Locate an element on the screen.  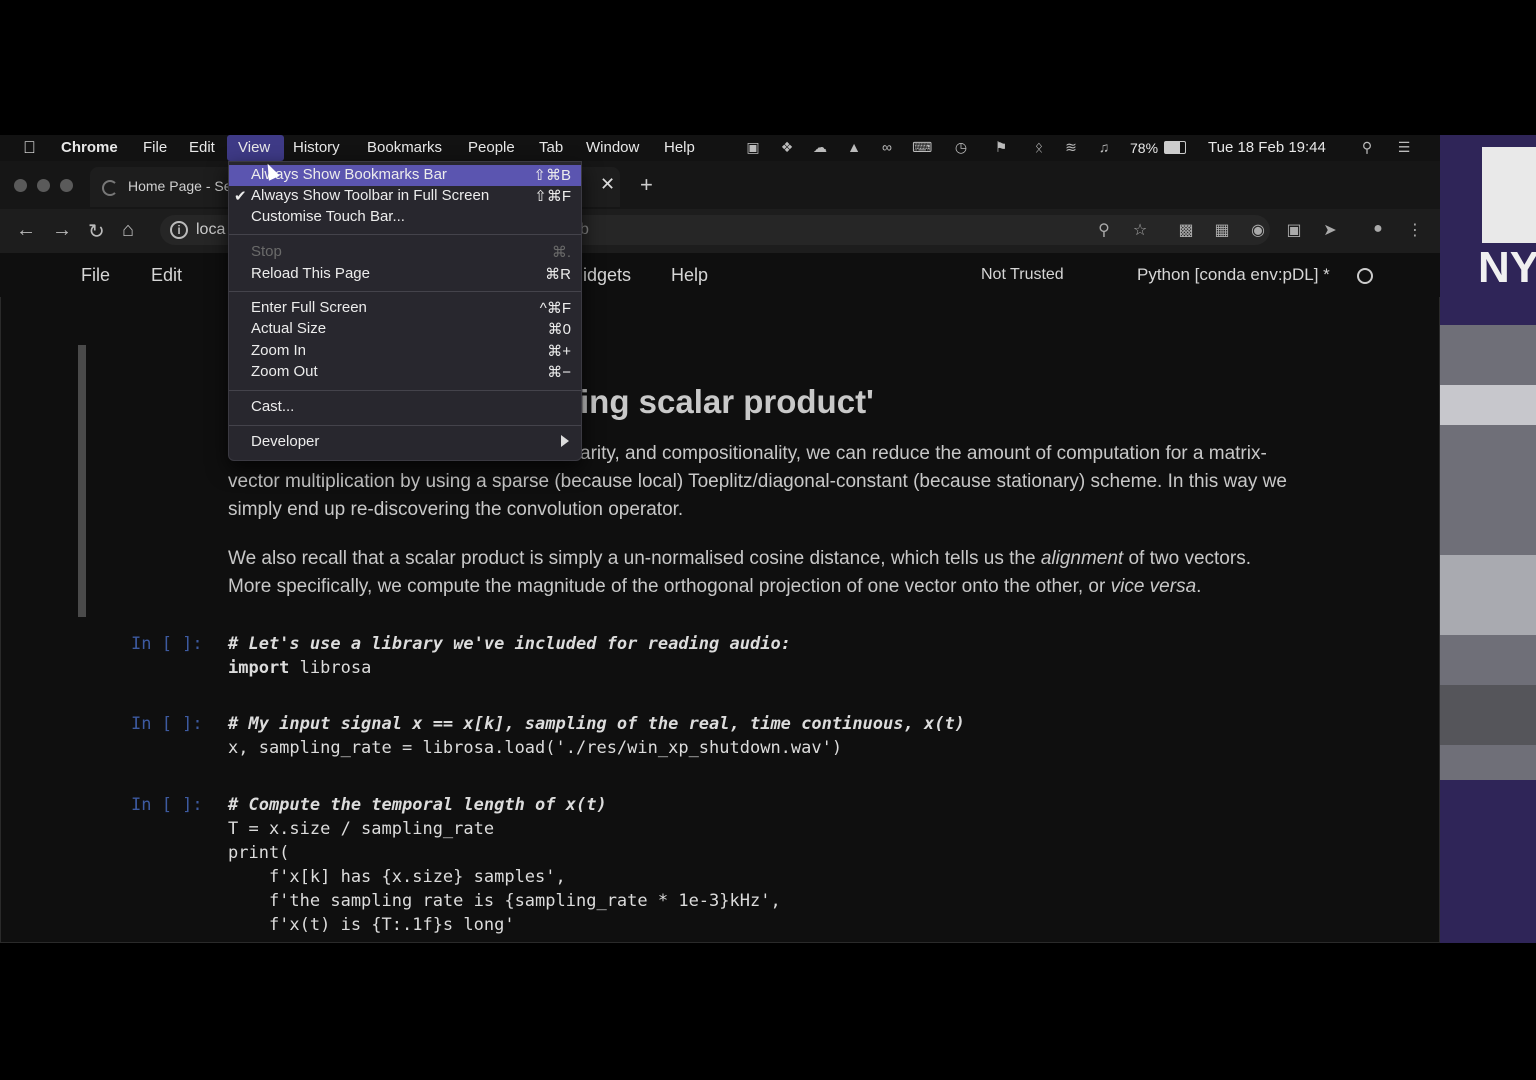
menu-edit: Edit is located at coordinates (202, 147).